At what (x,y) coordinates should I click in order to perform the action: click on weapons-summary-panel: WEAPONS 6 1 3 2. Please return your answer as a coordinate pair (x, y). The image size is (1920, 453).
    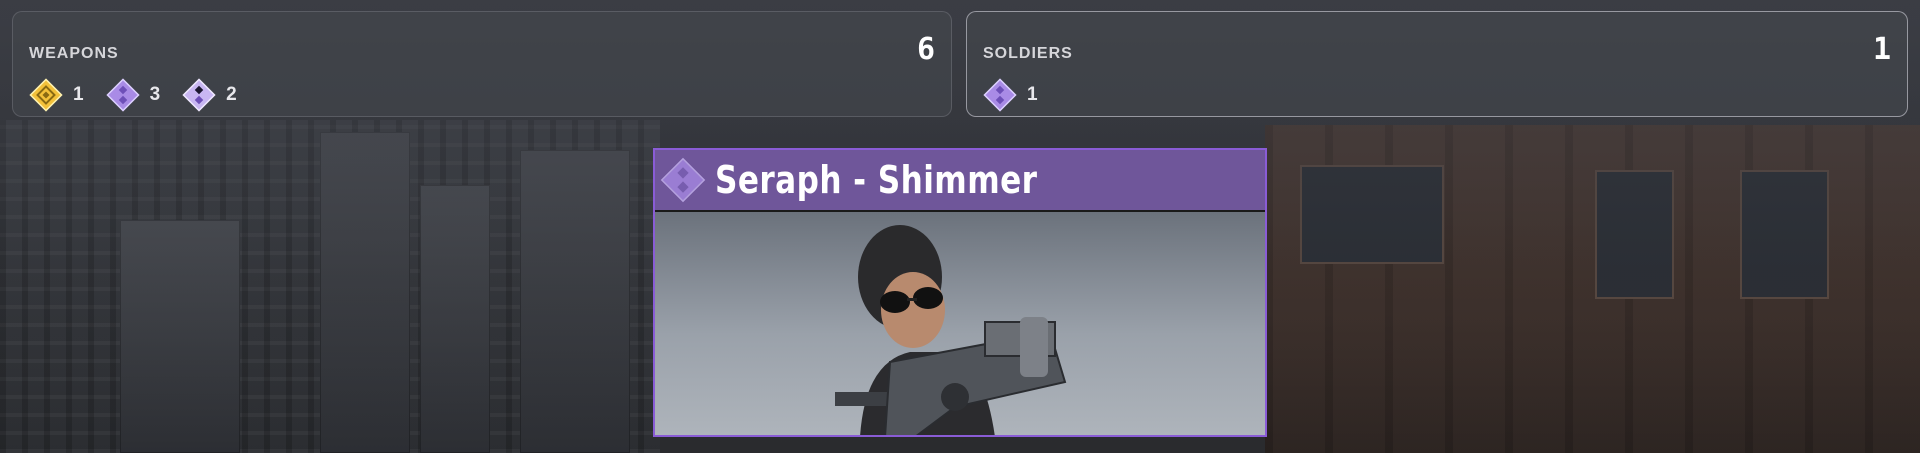
    Looking at the image, I should click on (482, 64).